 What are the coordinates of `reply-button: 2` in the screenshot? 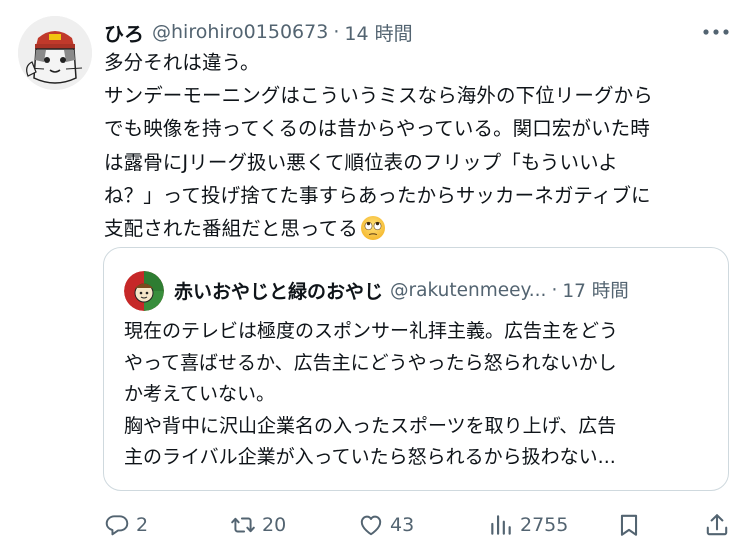 It's located at (126, 525).